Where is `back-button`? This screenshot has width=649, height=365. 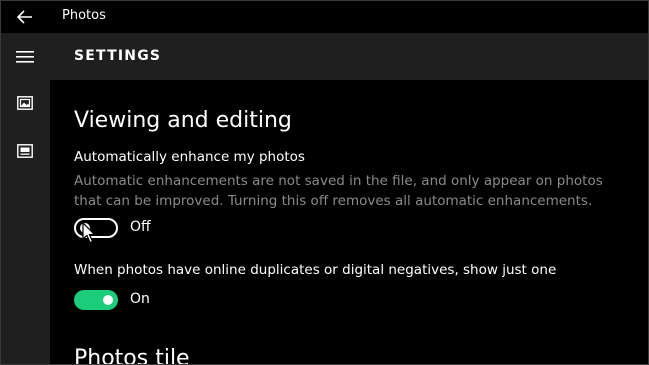 back-button is located at coordinates (25, 17).